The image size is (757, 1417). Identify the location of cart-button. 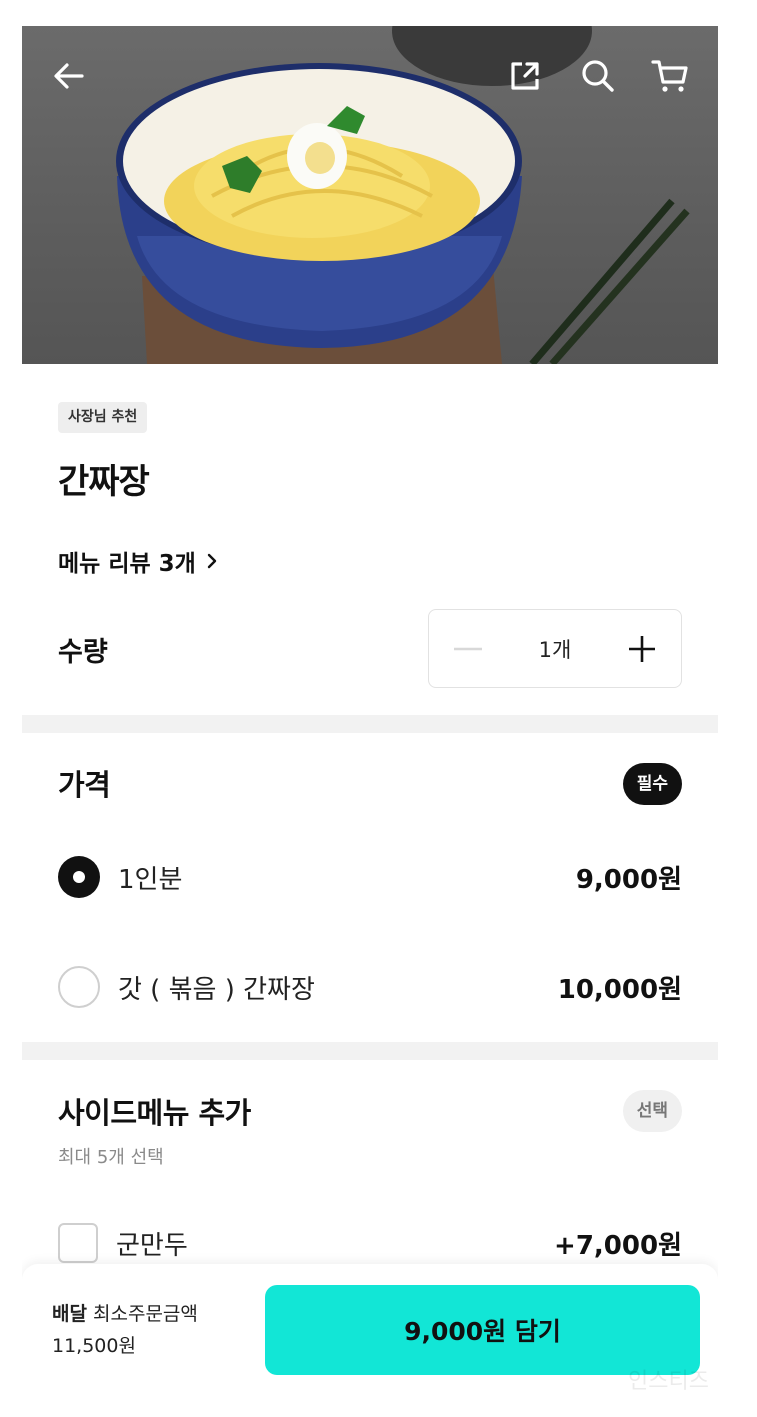
(670, 76).